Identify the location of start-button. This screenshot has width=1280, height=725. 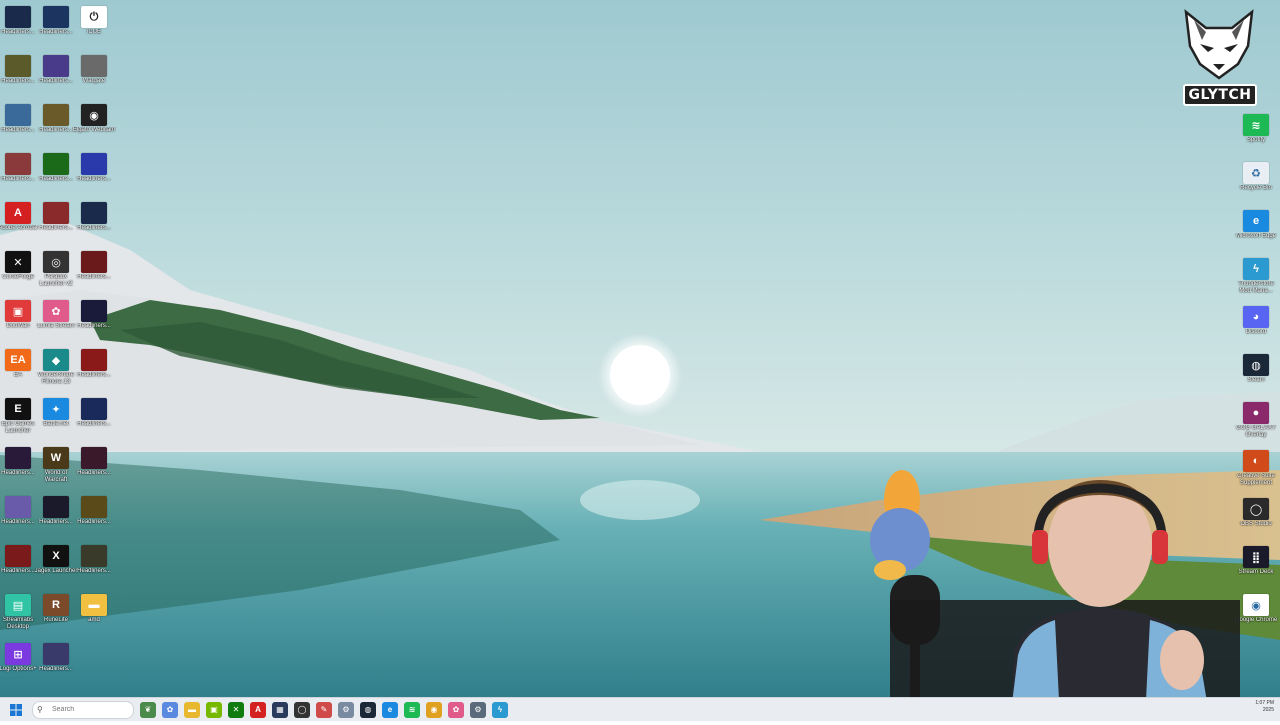
(16, 710).